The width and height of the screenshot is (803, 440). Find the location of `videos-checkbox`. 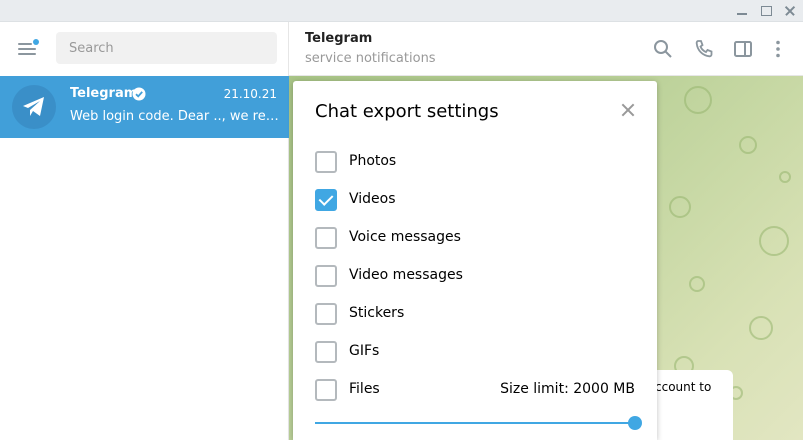

videos-checkbox is located at coordinates (326, 200).